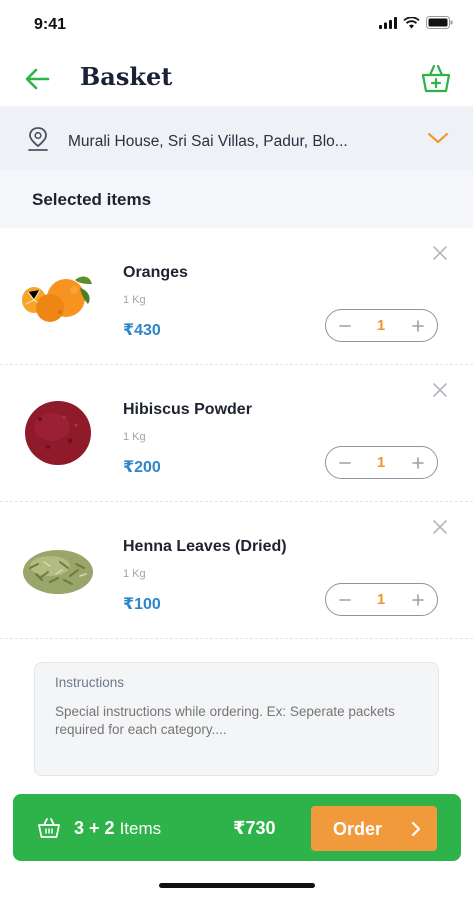 This screenshot has height=900, width=473. I want to click on back-arrow-icon, so click(37, 79).